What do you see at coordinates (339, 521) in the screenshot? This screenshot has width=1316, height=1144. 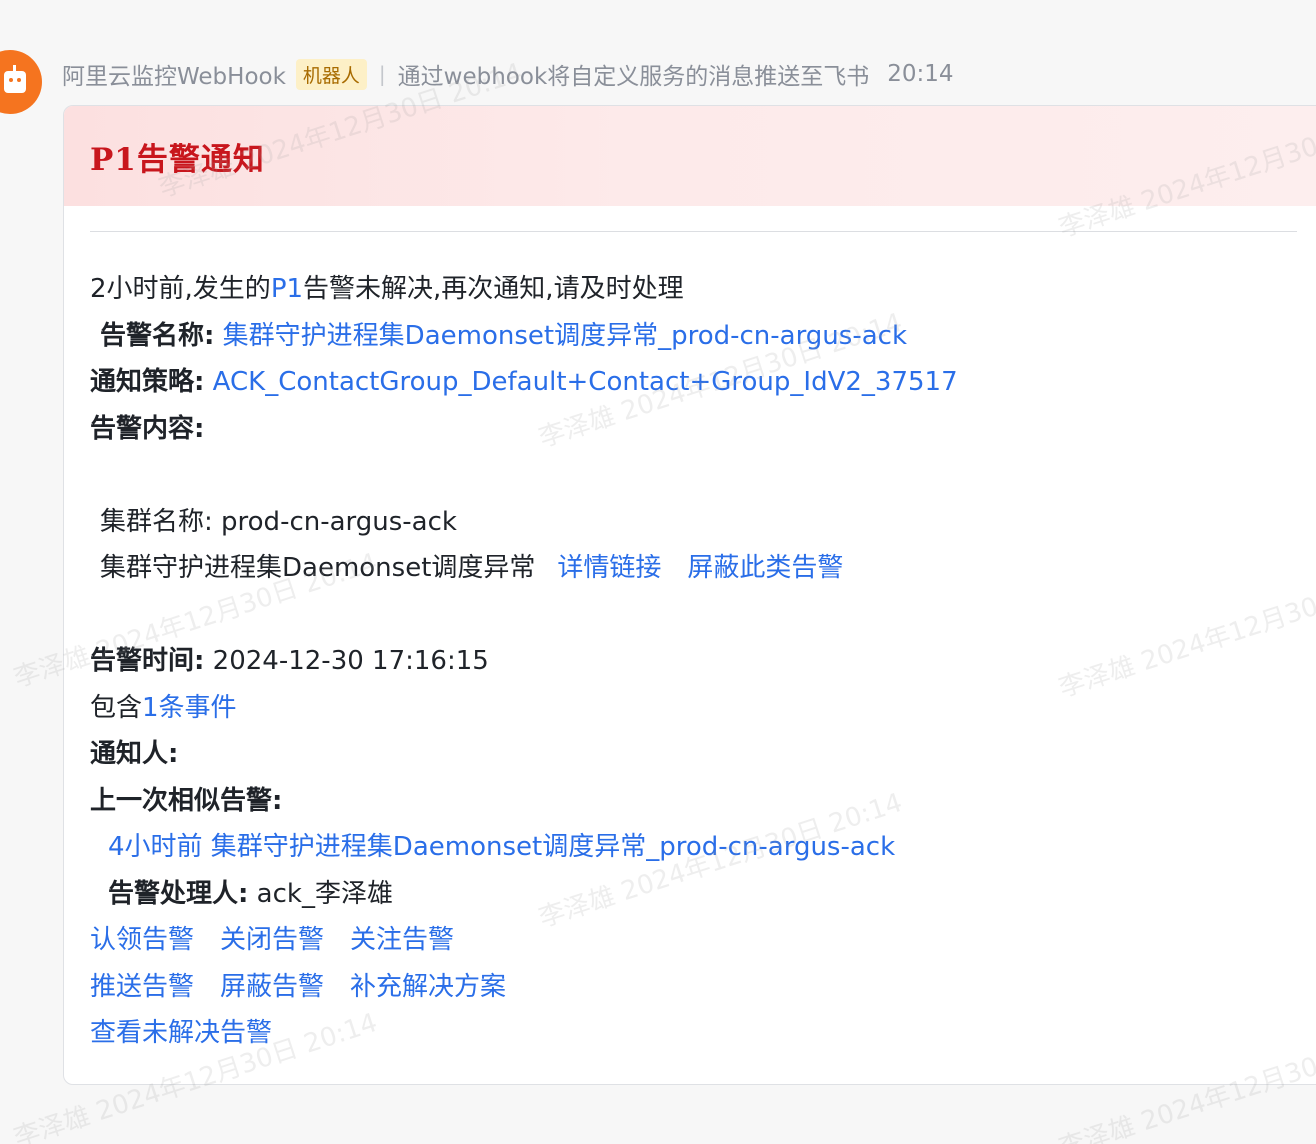 I see `cluster-name: prod-cn-argus-ack` at bounding box center [339, 521].